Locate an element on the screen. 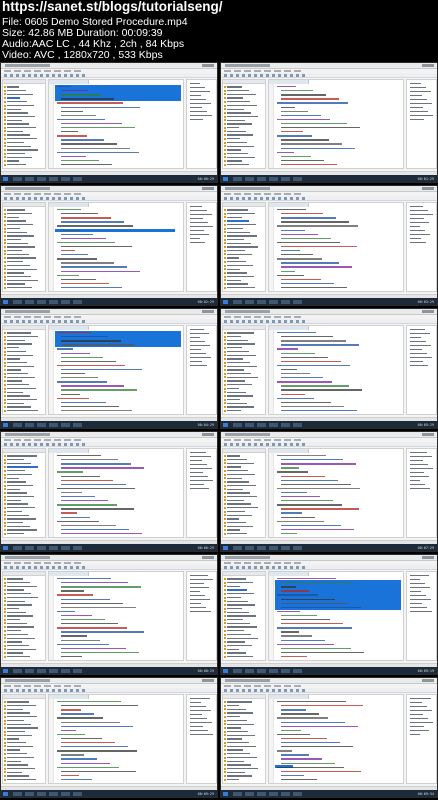  video-thumbnail: 00:01:29 is located at coordinates (329, 122).